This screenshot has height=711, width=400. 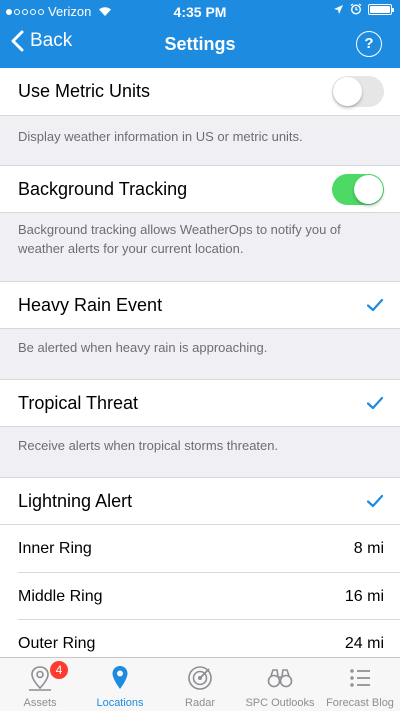 I want to click on setting-label: Lightning Alert, so click(x=75, y=501).